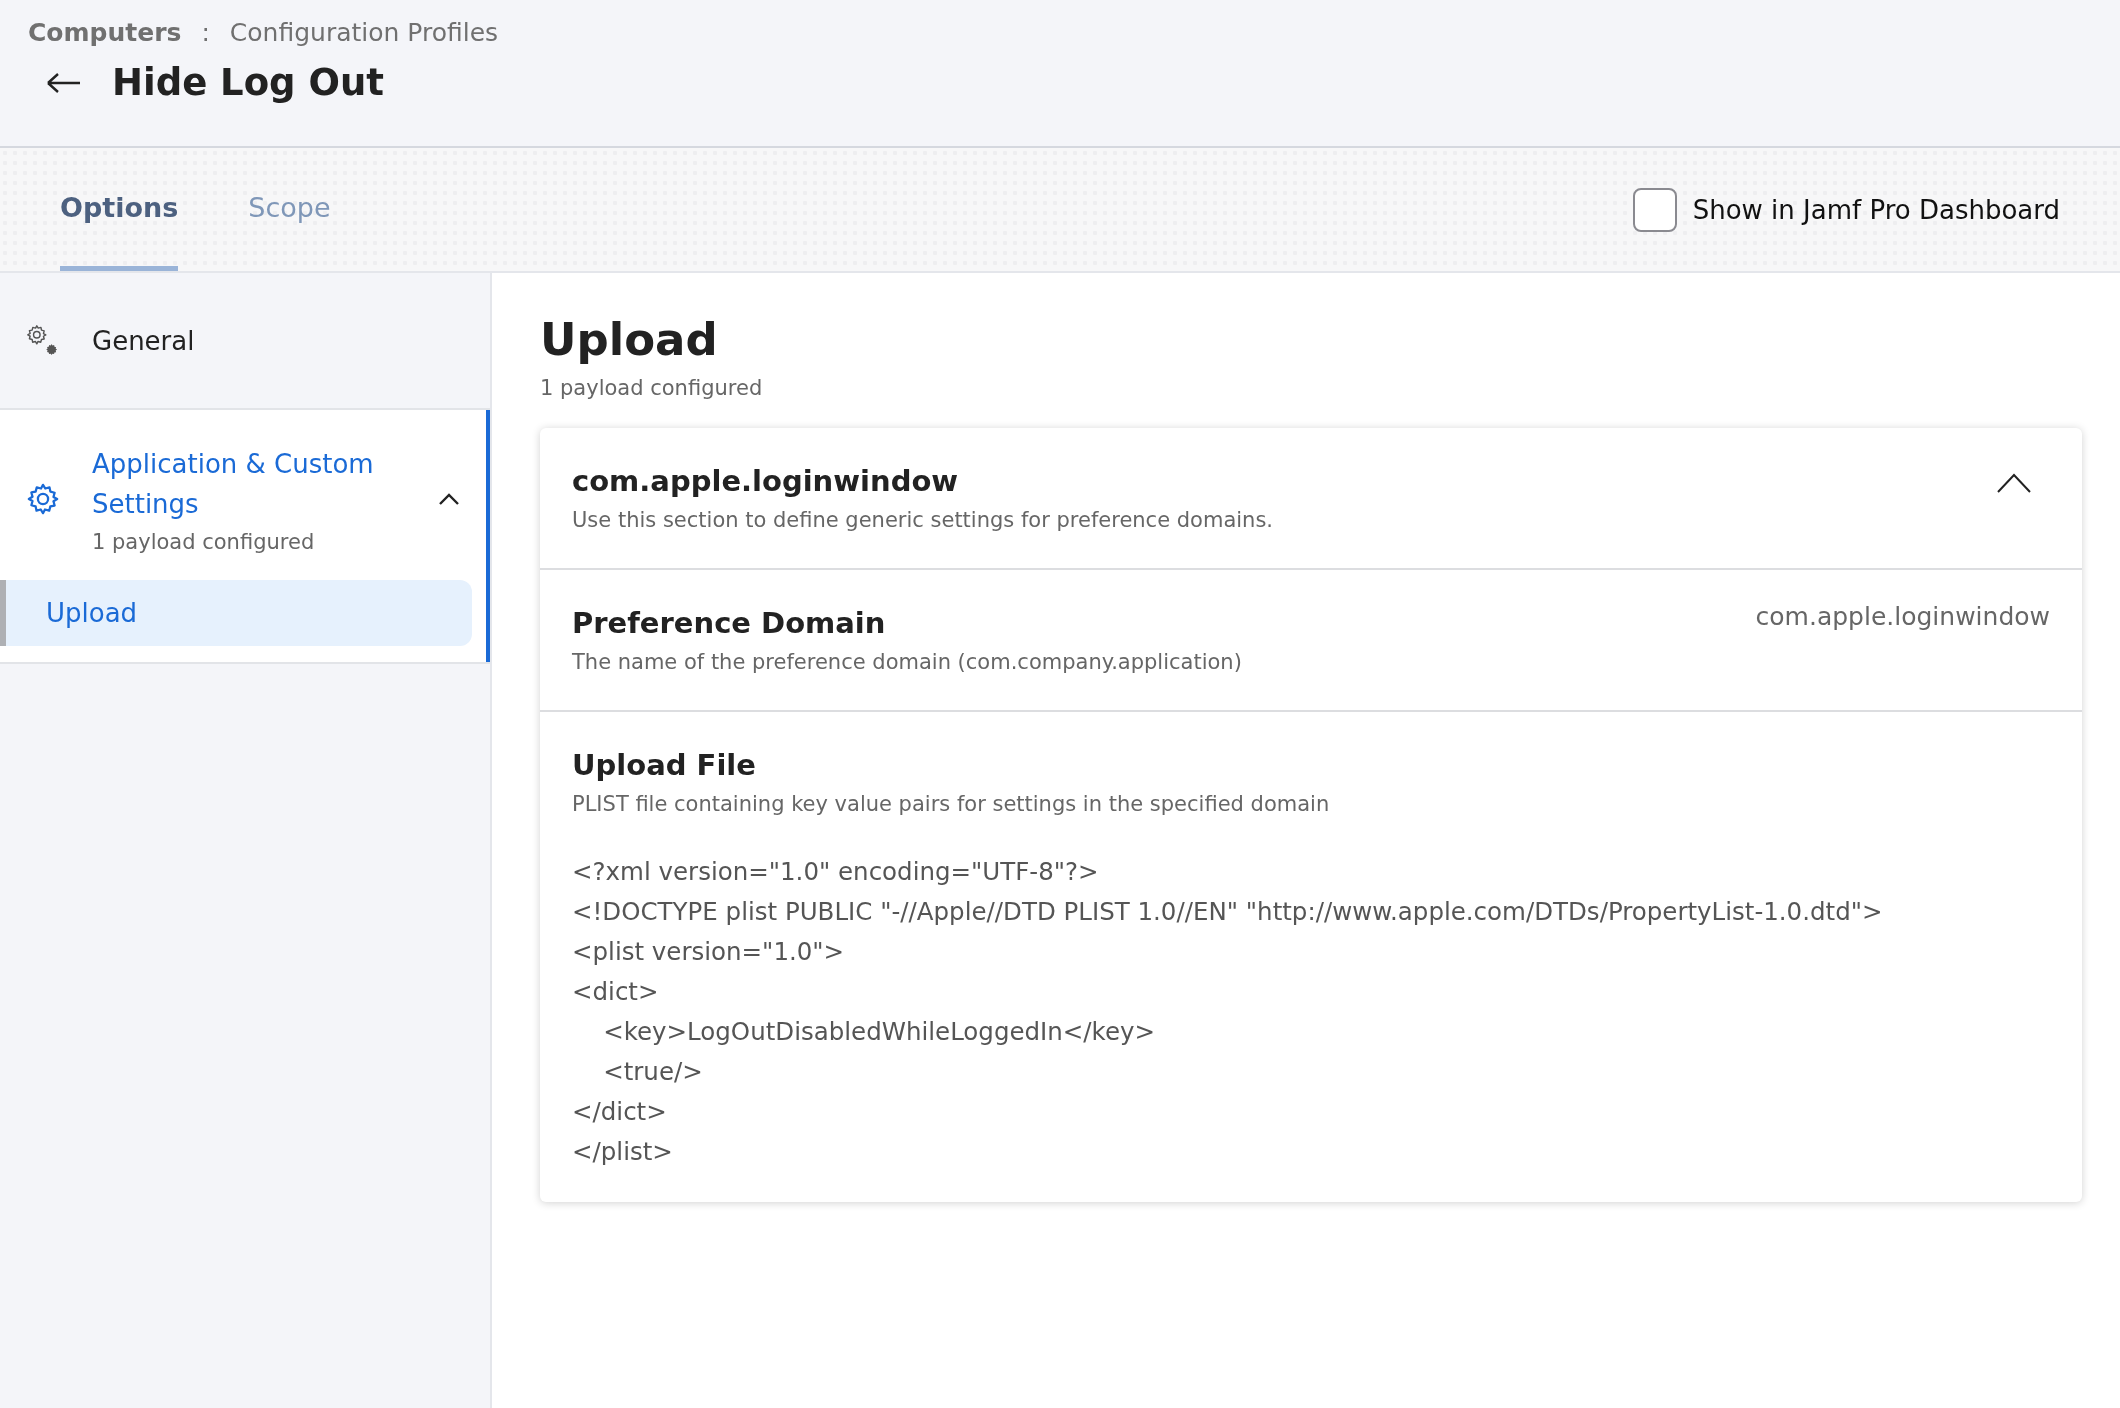 This screenshot has height=1408, width=2120. Describe the element at coordinates (64, 82) in the screenshot. I see `back-arrow-icon` at that location.